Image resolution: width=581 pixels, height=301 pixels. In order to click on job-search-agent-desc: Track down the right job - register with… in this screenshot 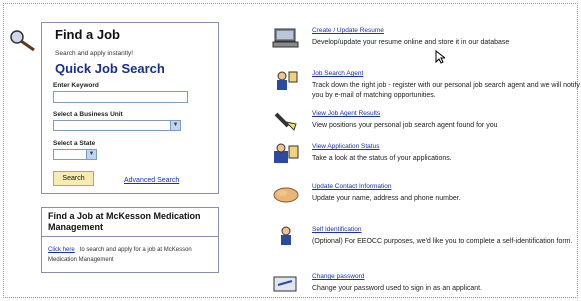, I will do `click(446, 90)`.